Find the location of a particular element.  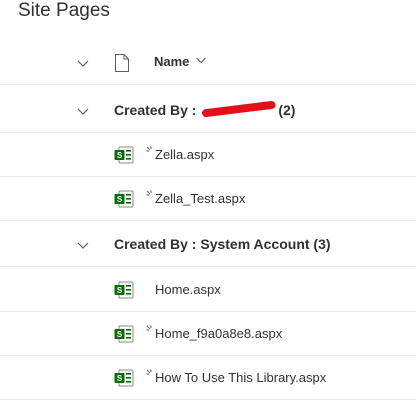

library-title: Site Pages is located at coordinates (64, 10).